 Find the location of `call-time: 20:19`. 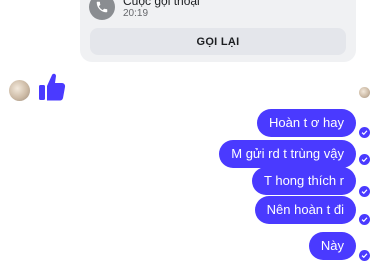

call-time: 20:19 is located at coordinates (136, 13).